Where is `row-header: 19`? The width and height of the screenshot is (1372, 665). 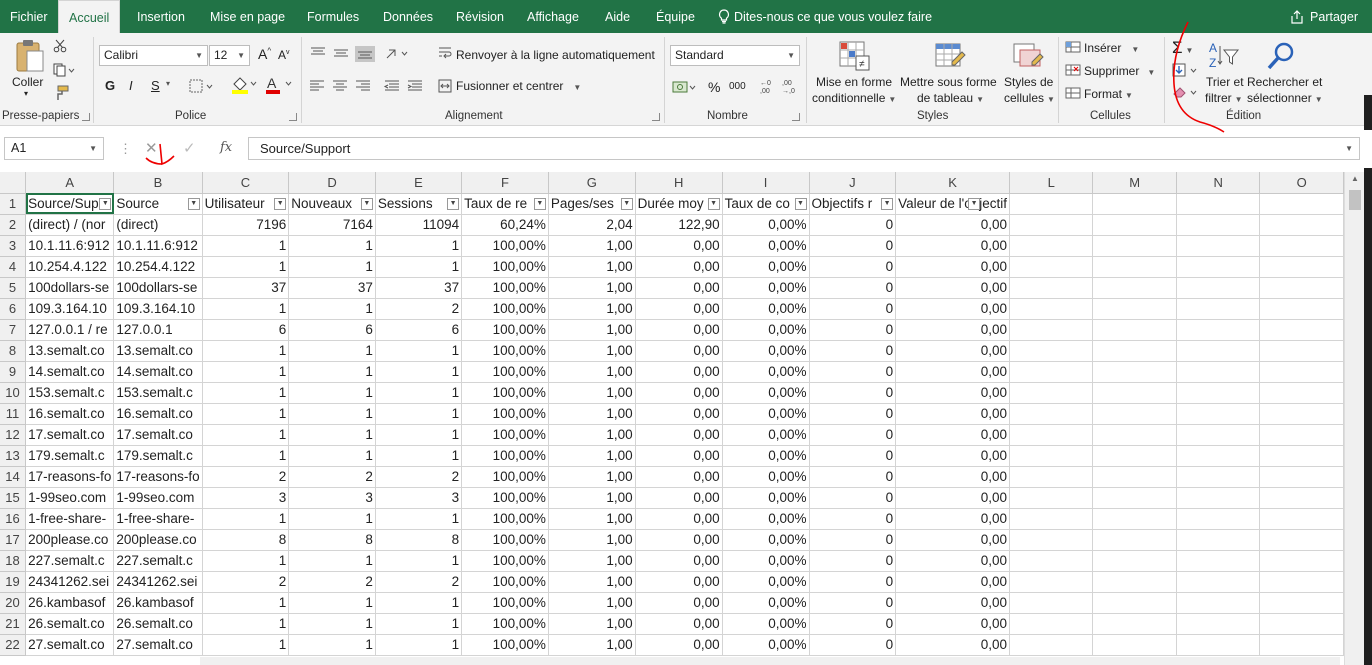
row-header: 19 is located at coordinates (13, 582).